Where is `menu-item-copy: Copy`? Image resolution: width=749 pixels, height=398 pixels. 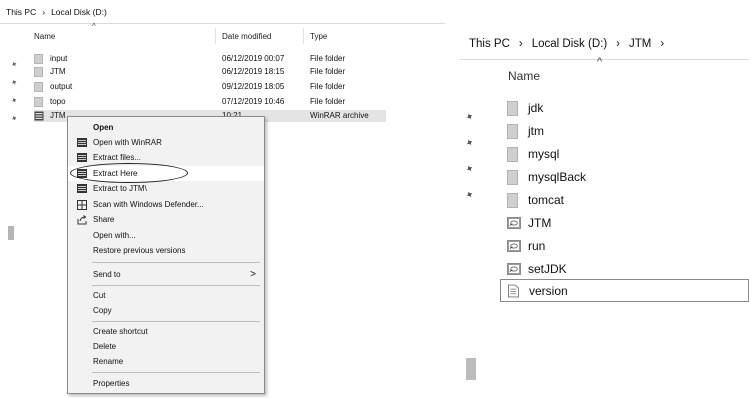
menu-item-copy: Copy is located at coordinates (166, 310).